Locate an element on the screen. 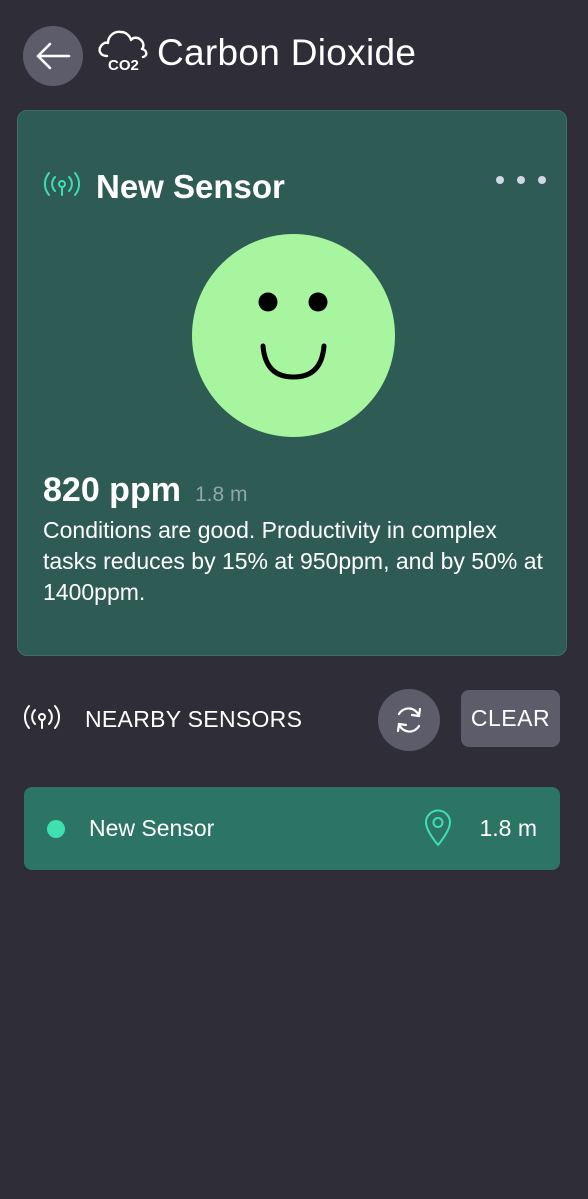 Image resolution: width=588 pixels, height=1199 pixels. status-dot is located at coordinates (56, 829).